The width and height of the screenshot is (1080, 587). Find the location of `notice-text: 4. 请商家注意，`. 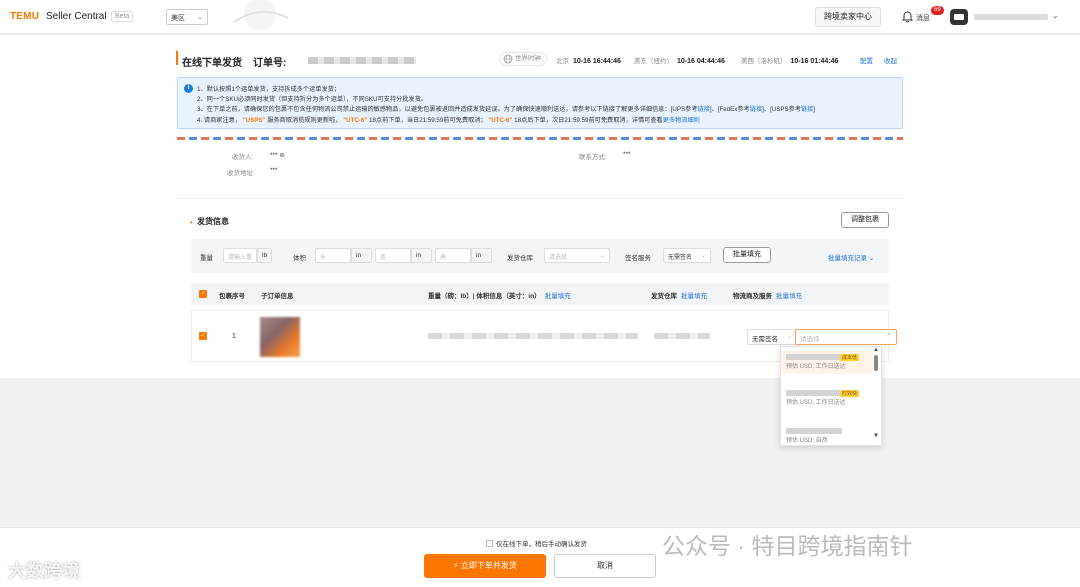

notice-text: 4. 请商家注意， is located at coordinates (219, 120).